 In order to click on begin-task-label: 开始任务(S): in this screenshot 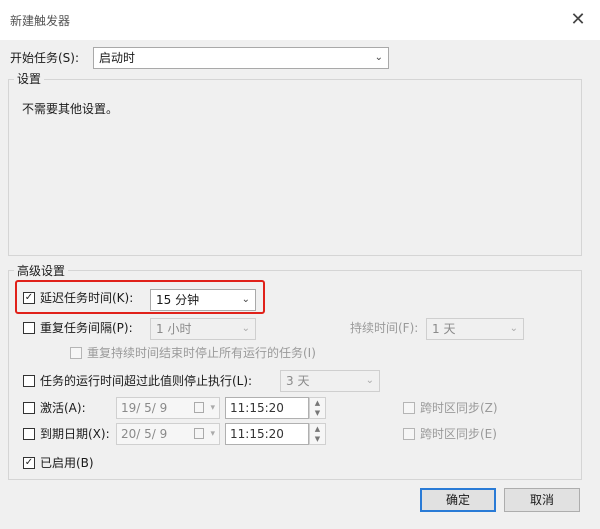, I will do `click(45, 58)`.